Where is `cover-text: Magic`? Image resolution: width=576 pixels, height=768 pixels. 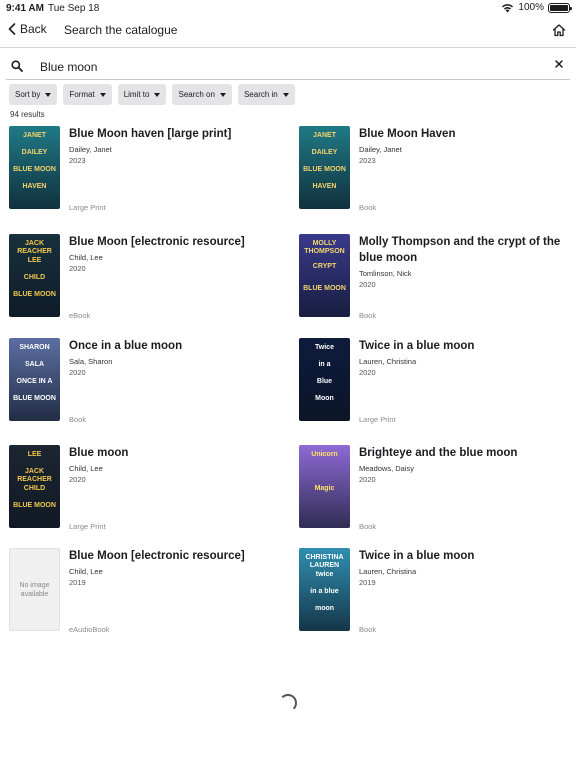
cover-text: Magic is located at coordinates (324, 488).